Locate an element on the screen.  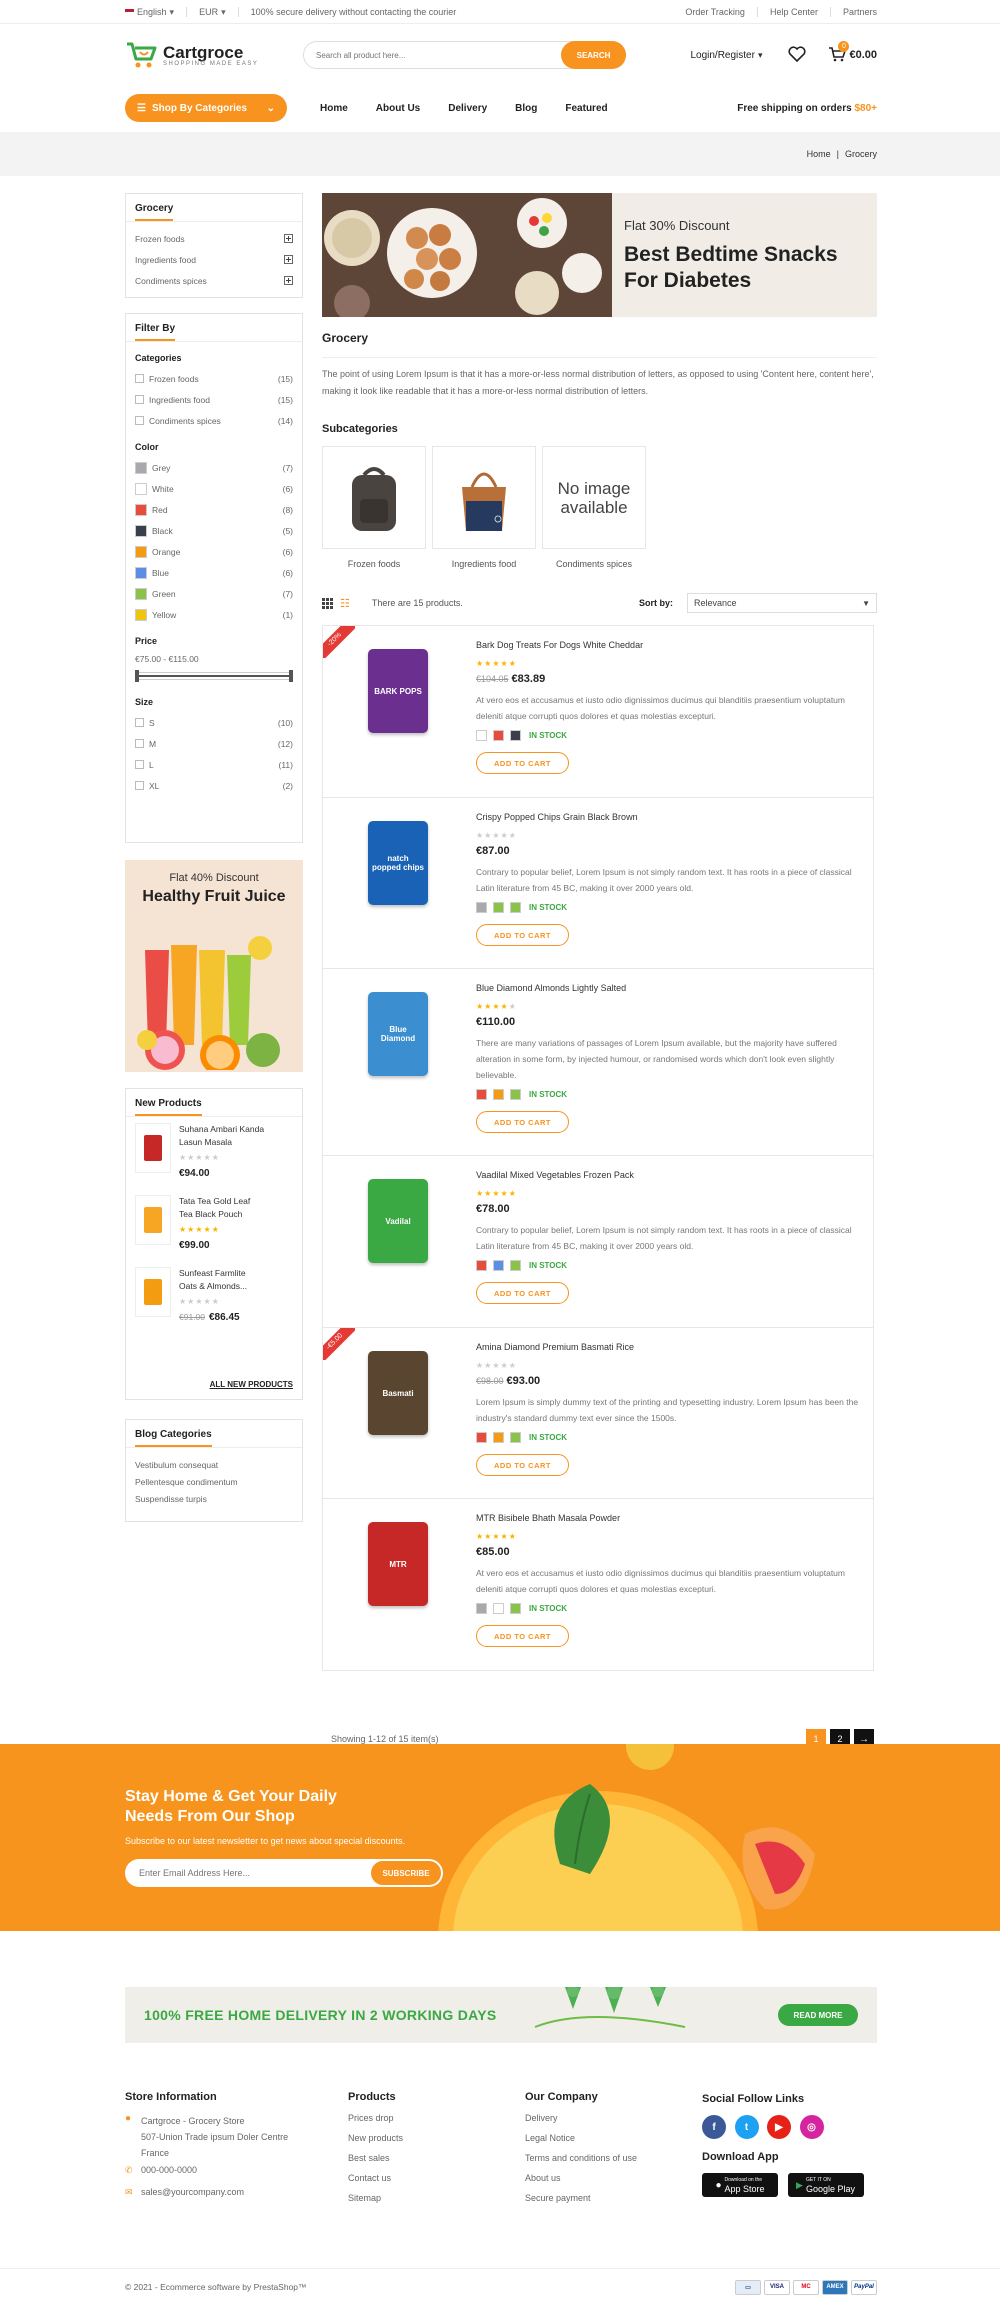
wishlist-heart-icon is located at coordinates (797, 55).